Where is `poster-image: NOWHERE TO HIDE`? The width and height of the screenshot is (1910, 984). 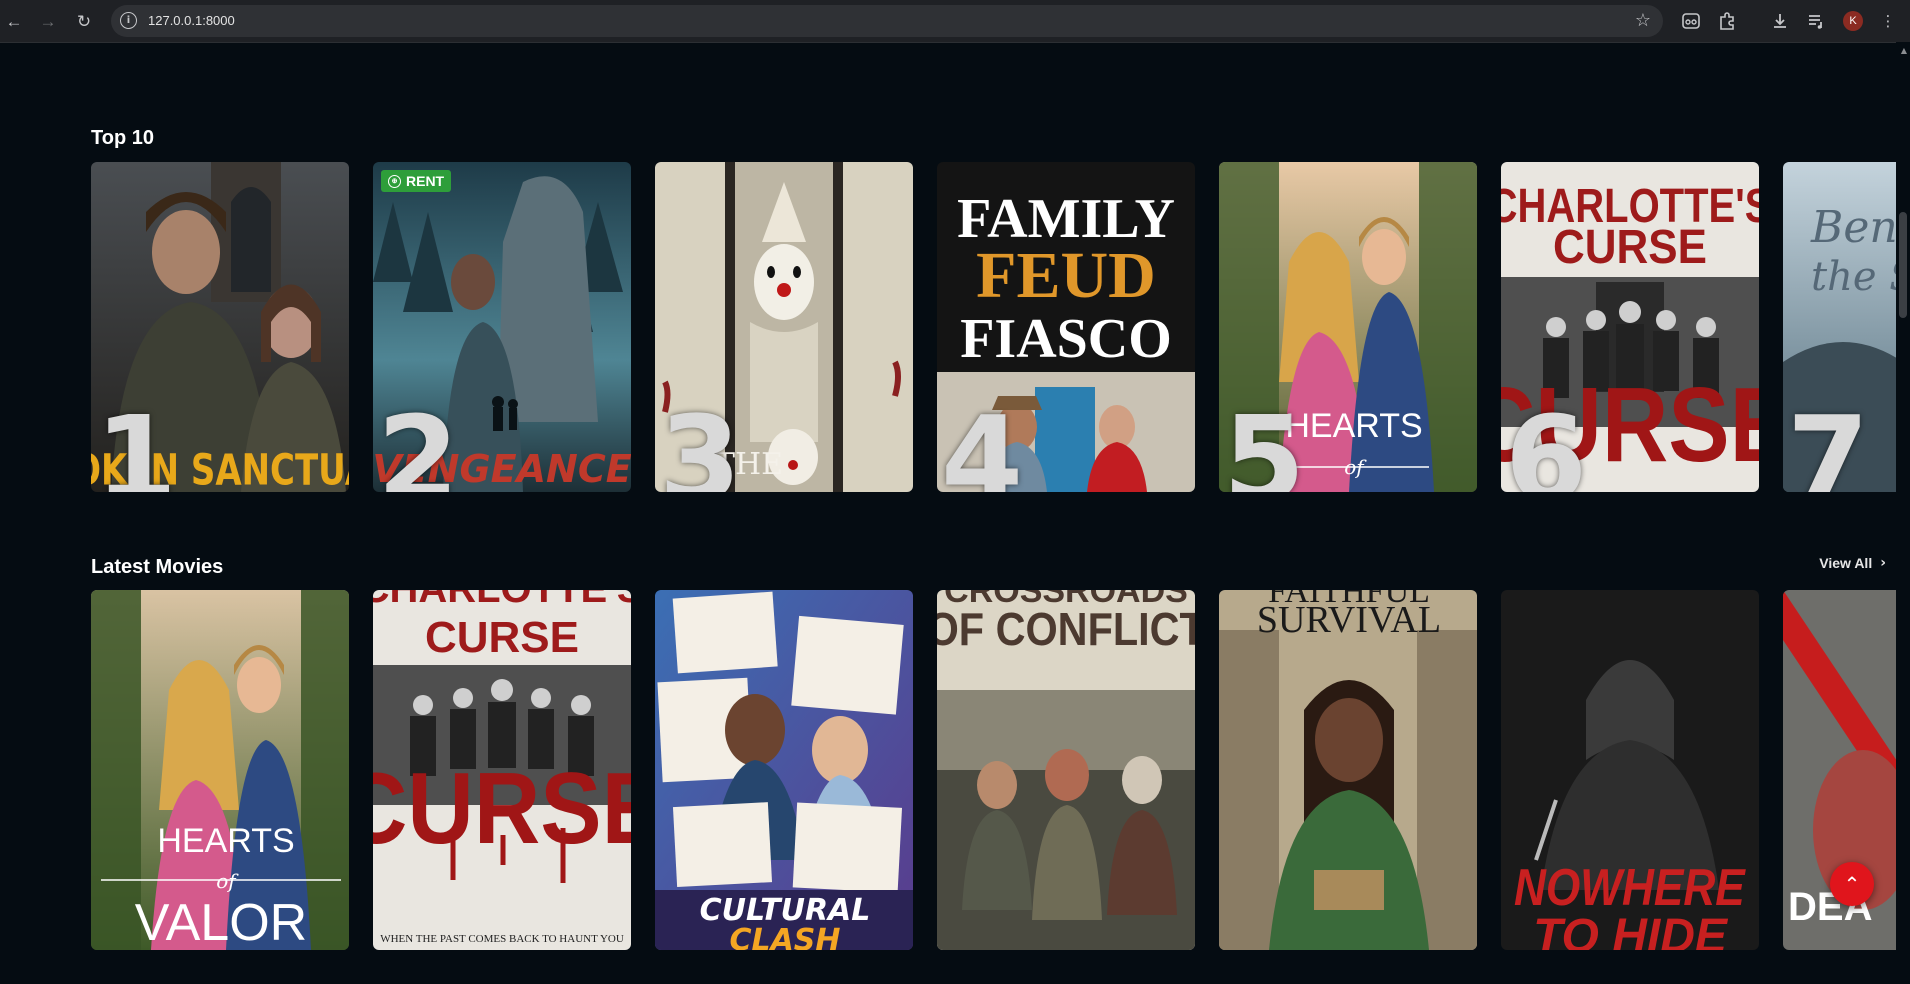
poster-image: NOWHERE TO HIDE is located at coordinates (1630, 770).